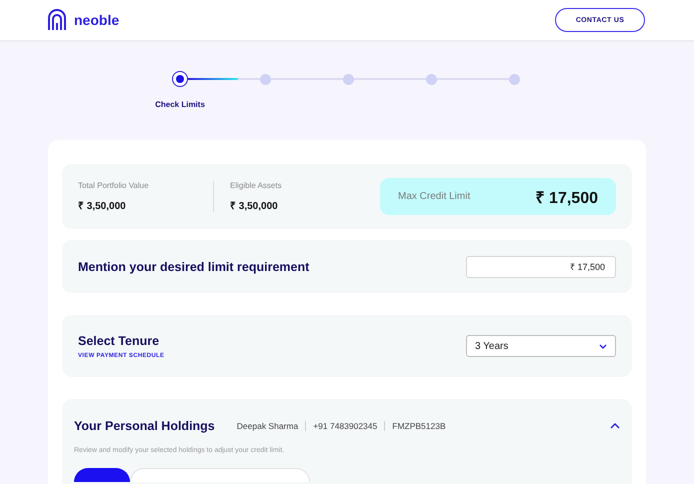  Describe the element at coordinates (213, 79) in the screenshot. I see `progress-line` at that location.